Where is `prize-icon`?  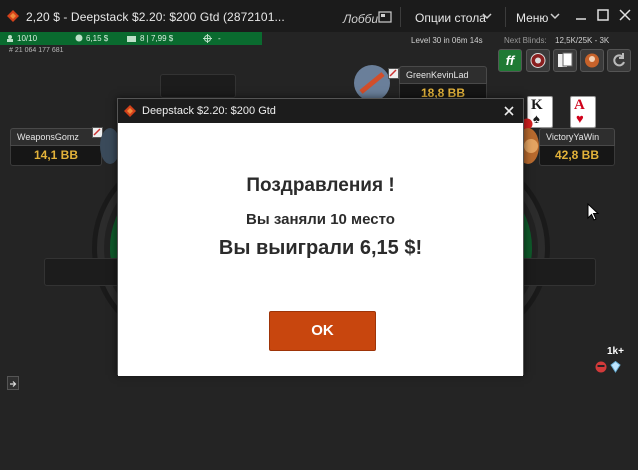 prize-icon is located at coordinates (79, 38).